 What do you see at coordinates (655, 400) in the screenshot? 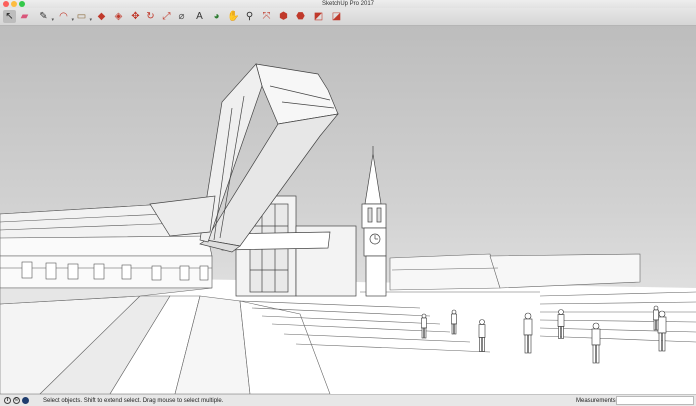
I see `measurements-input` at bounding box center [655, 400].